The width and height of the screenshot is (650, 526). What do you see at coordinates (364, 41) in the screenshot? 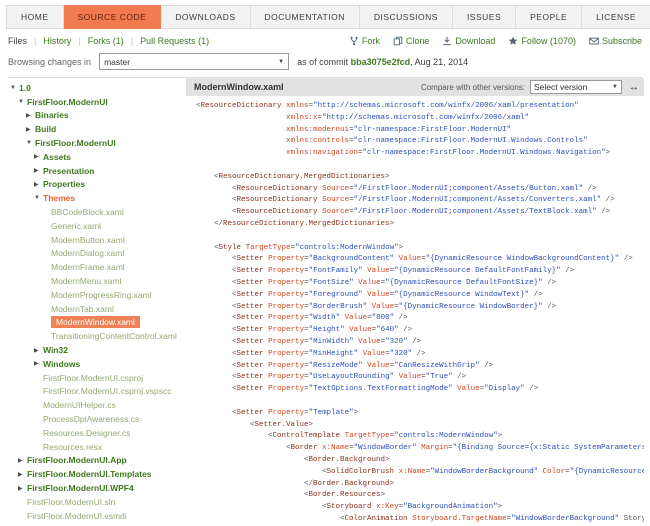
I see `fork-action: Fork` at bounding box center [364, 41].